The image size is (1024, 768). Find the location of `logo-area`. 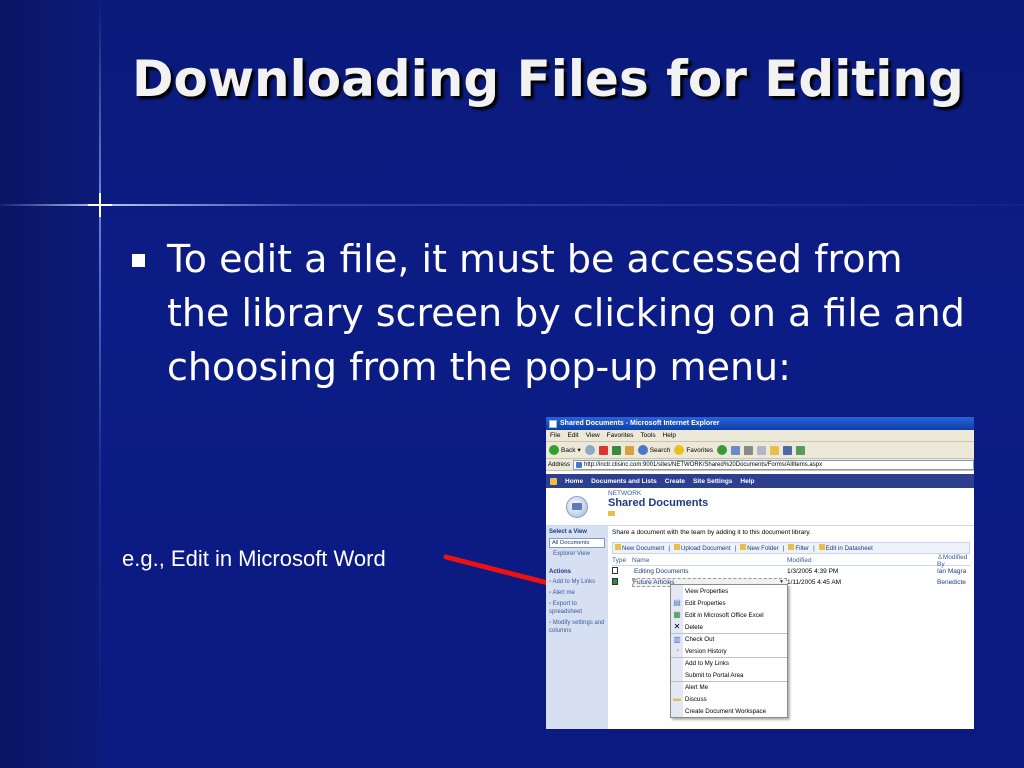

logo-area is located at coordinates (577, 506).